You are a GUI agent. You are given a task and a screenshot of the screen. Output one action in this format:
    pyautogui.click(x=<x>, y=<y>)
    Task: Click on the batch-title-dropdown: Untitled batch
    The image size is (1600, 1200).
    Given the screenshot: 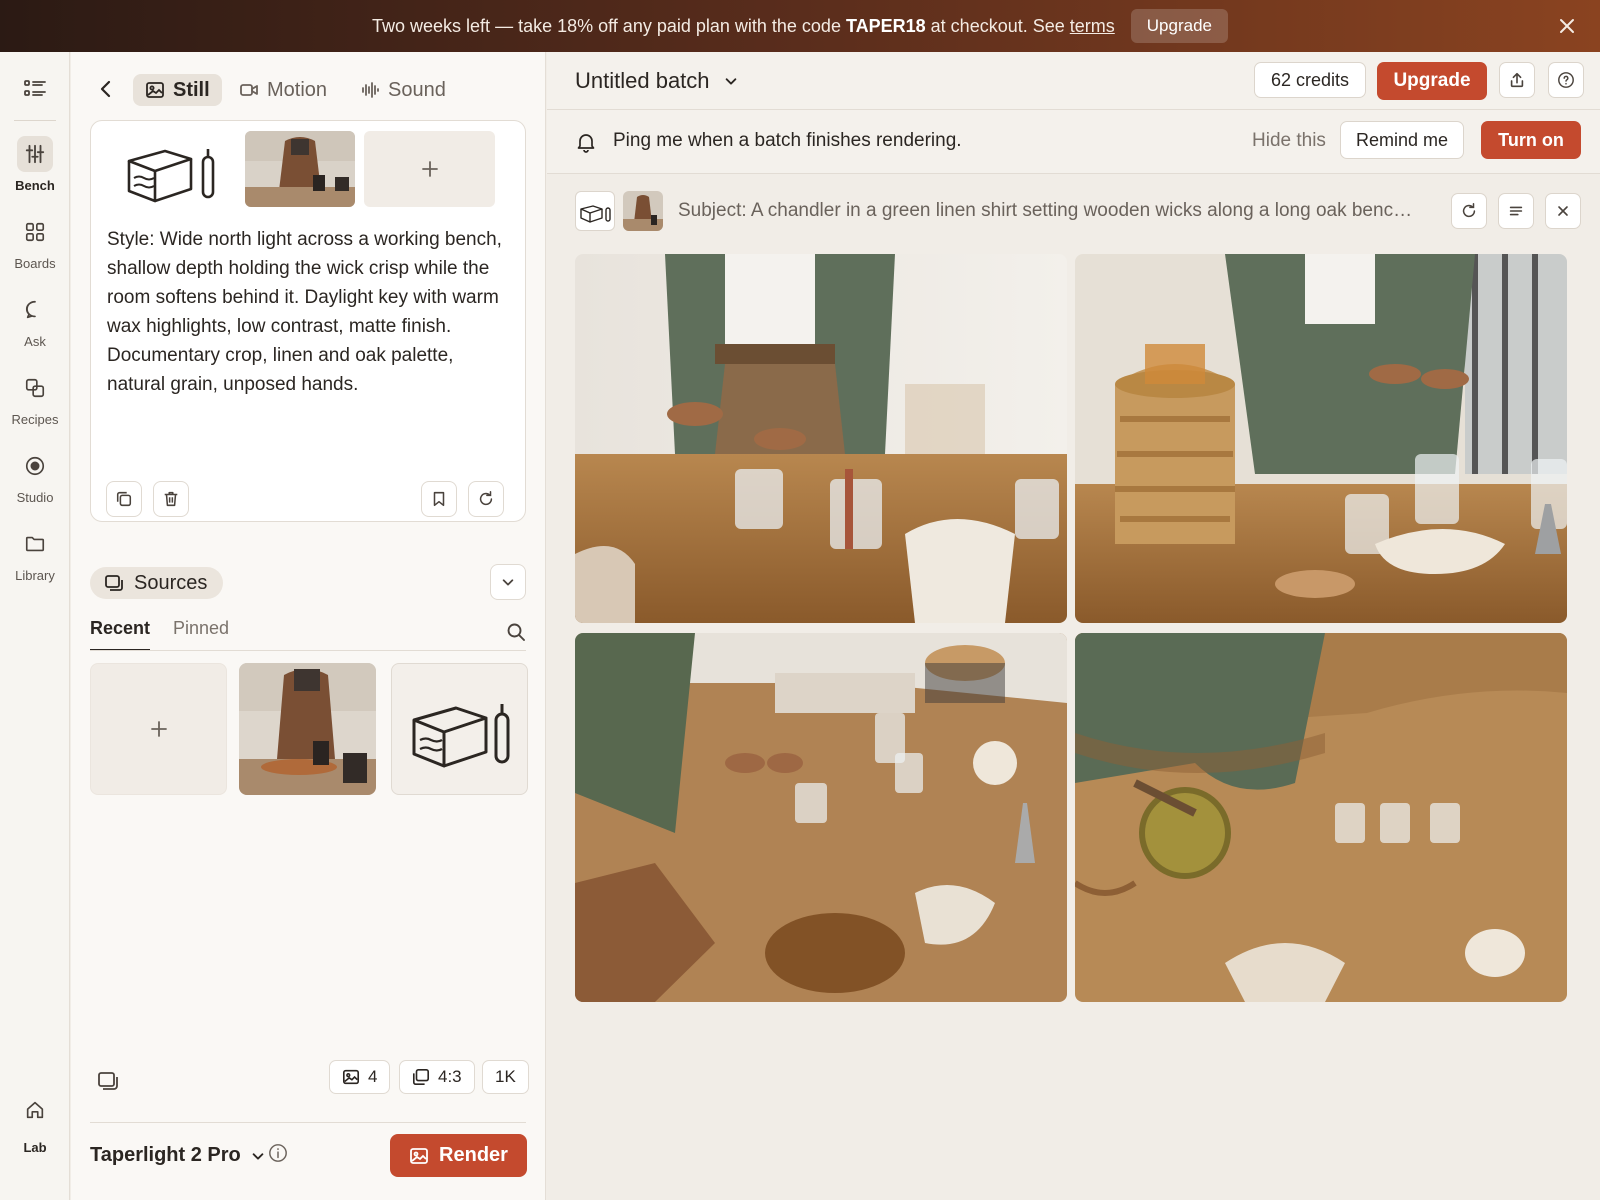 What is the action you would take?
    pyautogui.click(x=656, y=81)
    